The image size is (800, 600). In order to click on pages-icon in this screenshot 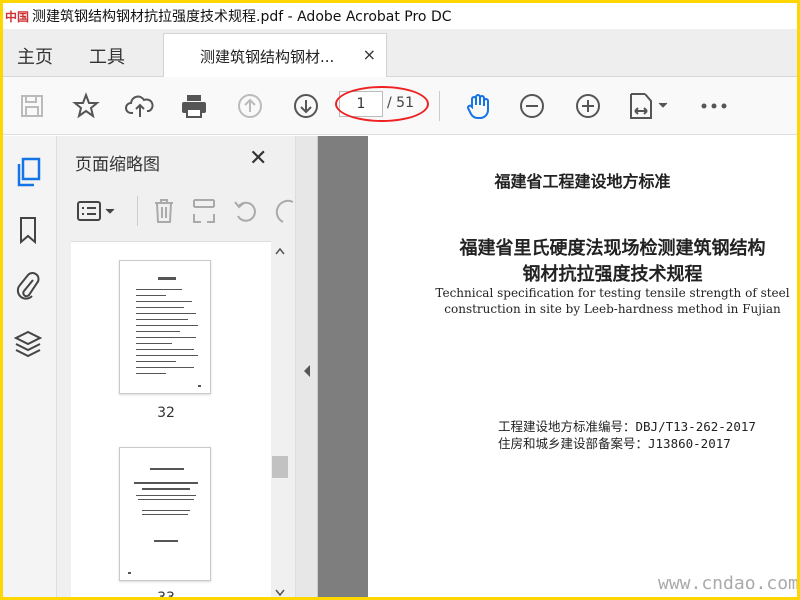, I will do `click(28, 172)`.